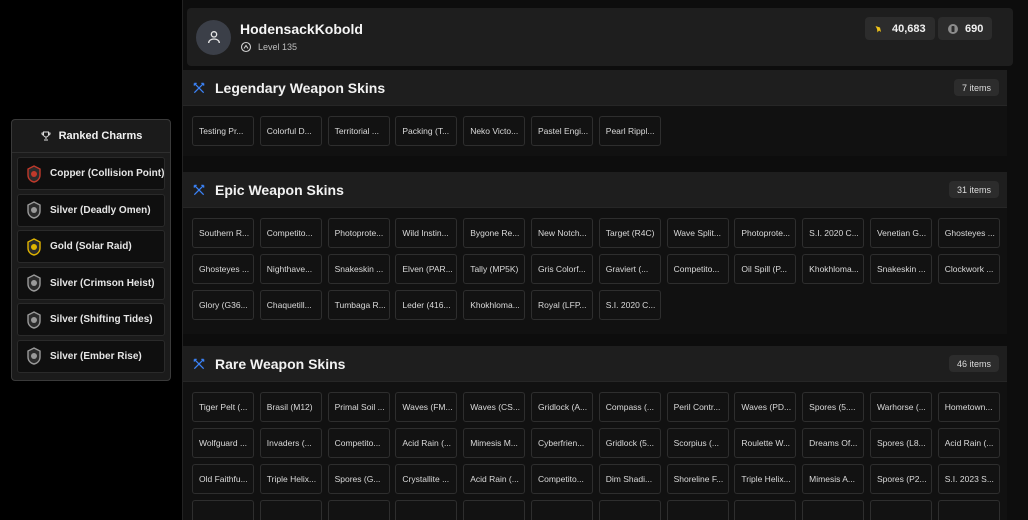  Describe the element at coordinates (107, 173) in the screenshot. I see `charm-label: Copper (Collision Point)` at that location.